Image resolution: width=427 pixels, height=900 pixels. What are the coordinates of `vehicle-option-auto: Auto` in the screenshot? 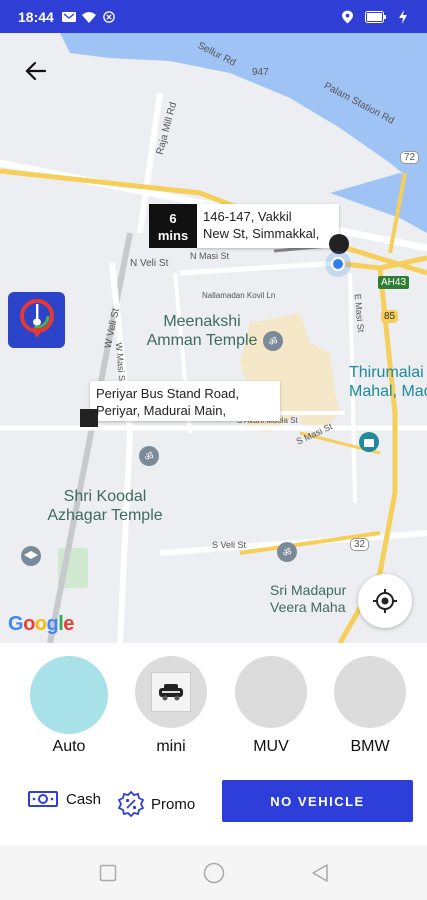 It's located at (69, 706).